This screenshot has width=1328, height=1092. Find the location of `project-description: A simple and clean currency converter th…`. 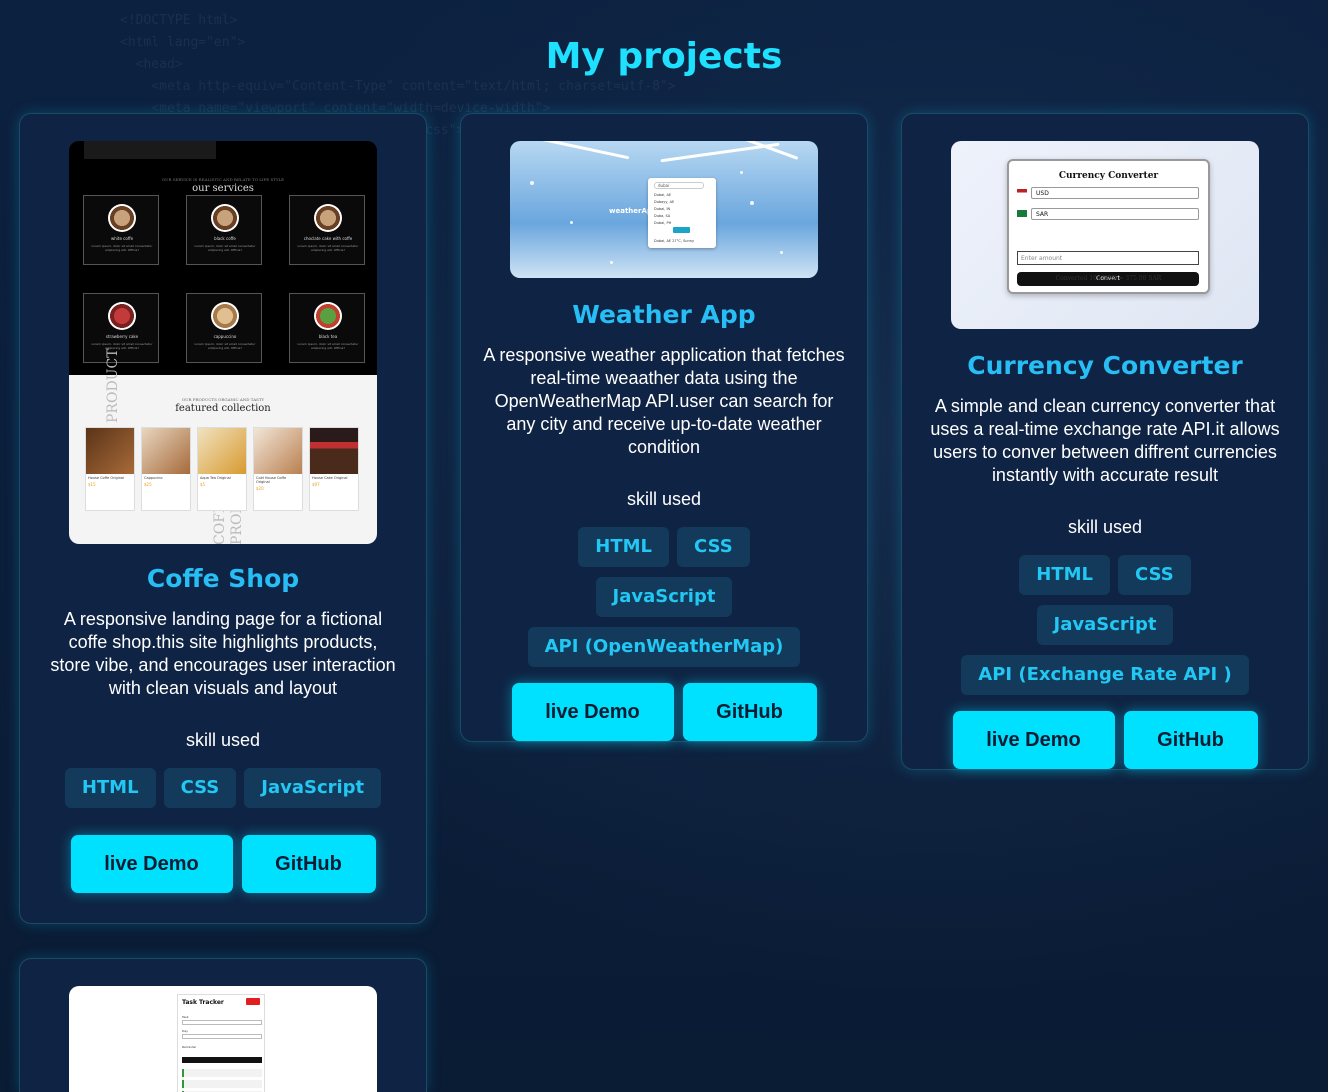

project-description: A simple and clean currency converter th… is located at coordinates (1105, 440).